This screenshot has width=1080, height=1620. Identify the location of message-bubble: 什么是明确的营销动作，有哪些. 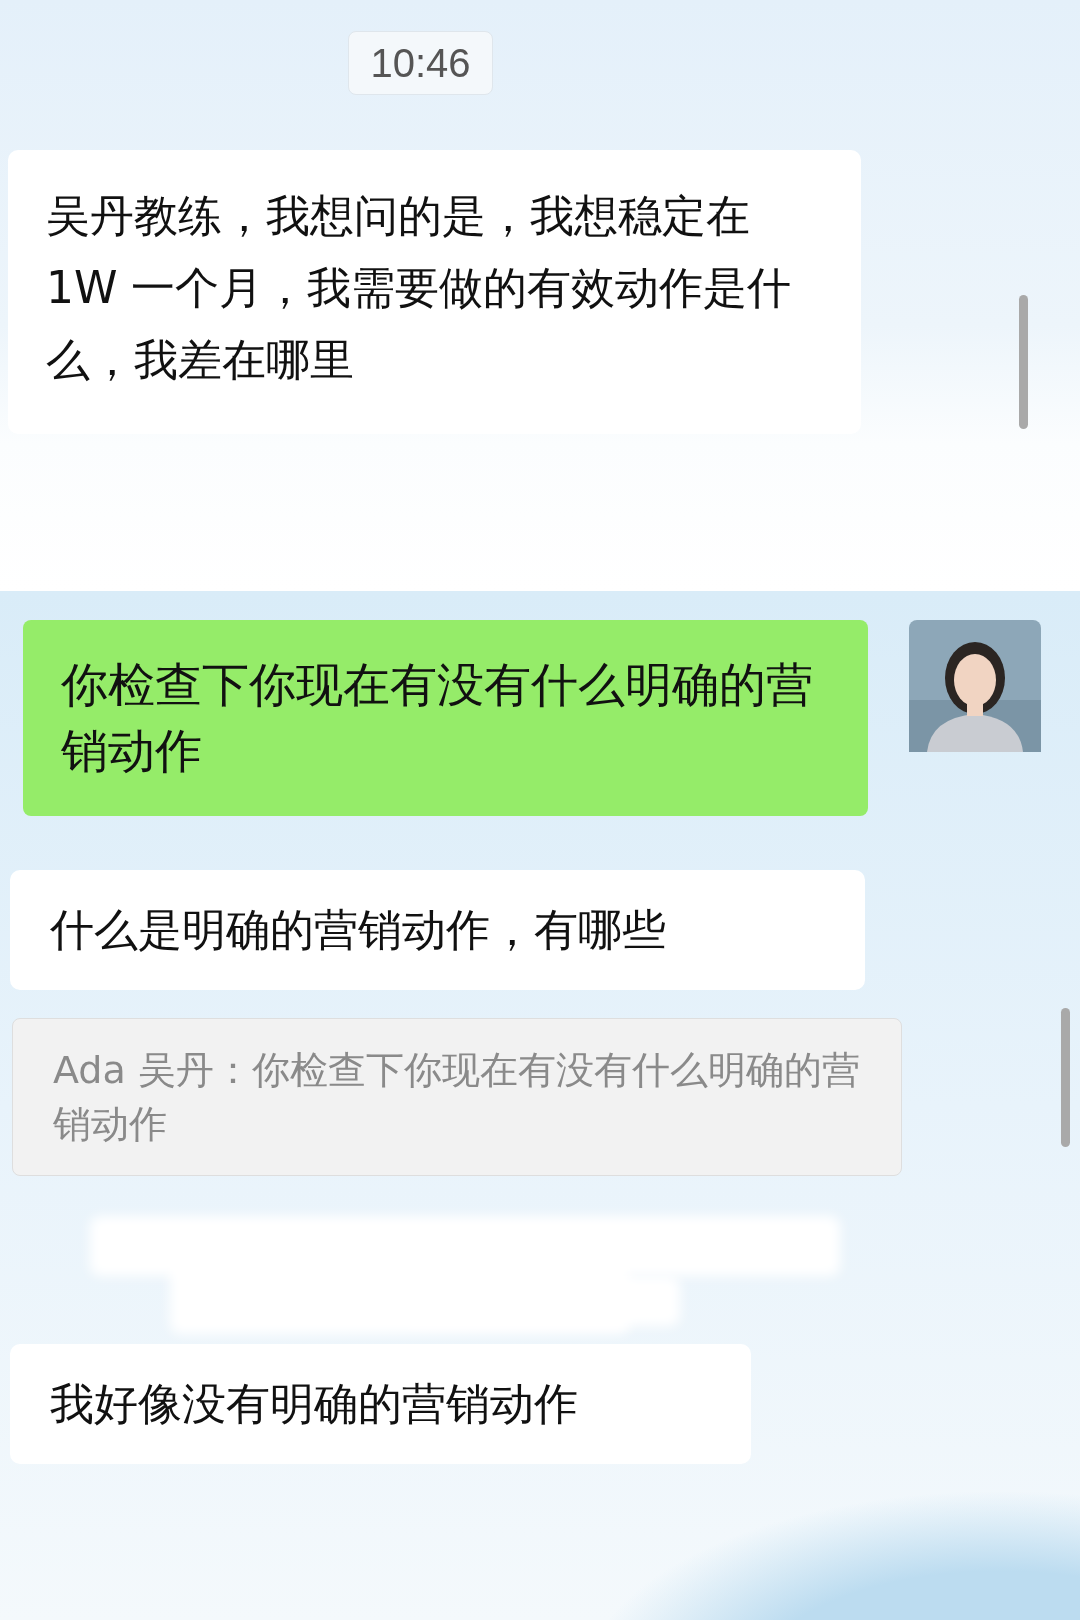
(437, 930).